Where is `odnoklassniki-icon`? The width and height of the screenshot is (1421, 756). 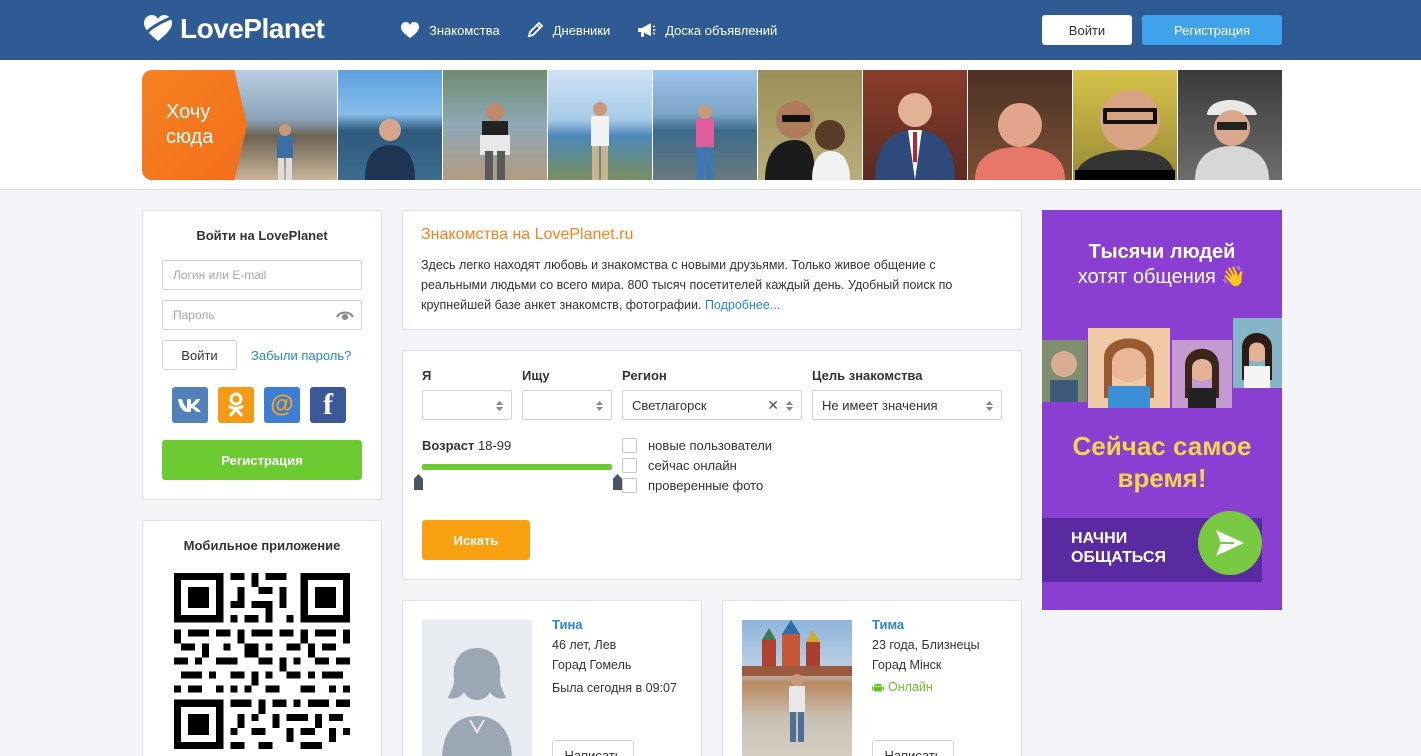 odnoklassniki-icon is located at coordinates (236, 405).